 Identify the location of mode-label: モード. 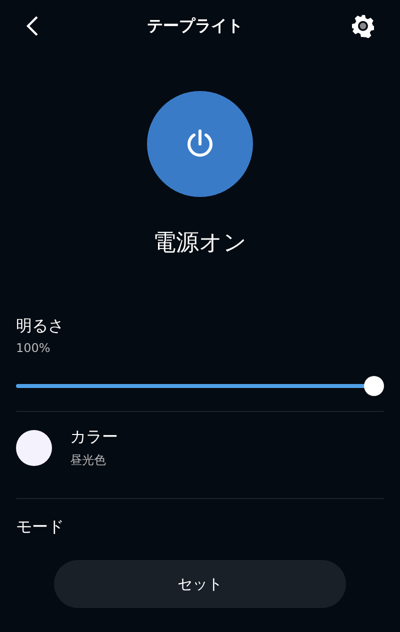
(40, 527).